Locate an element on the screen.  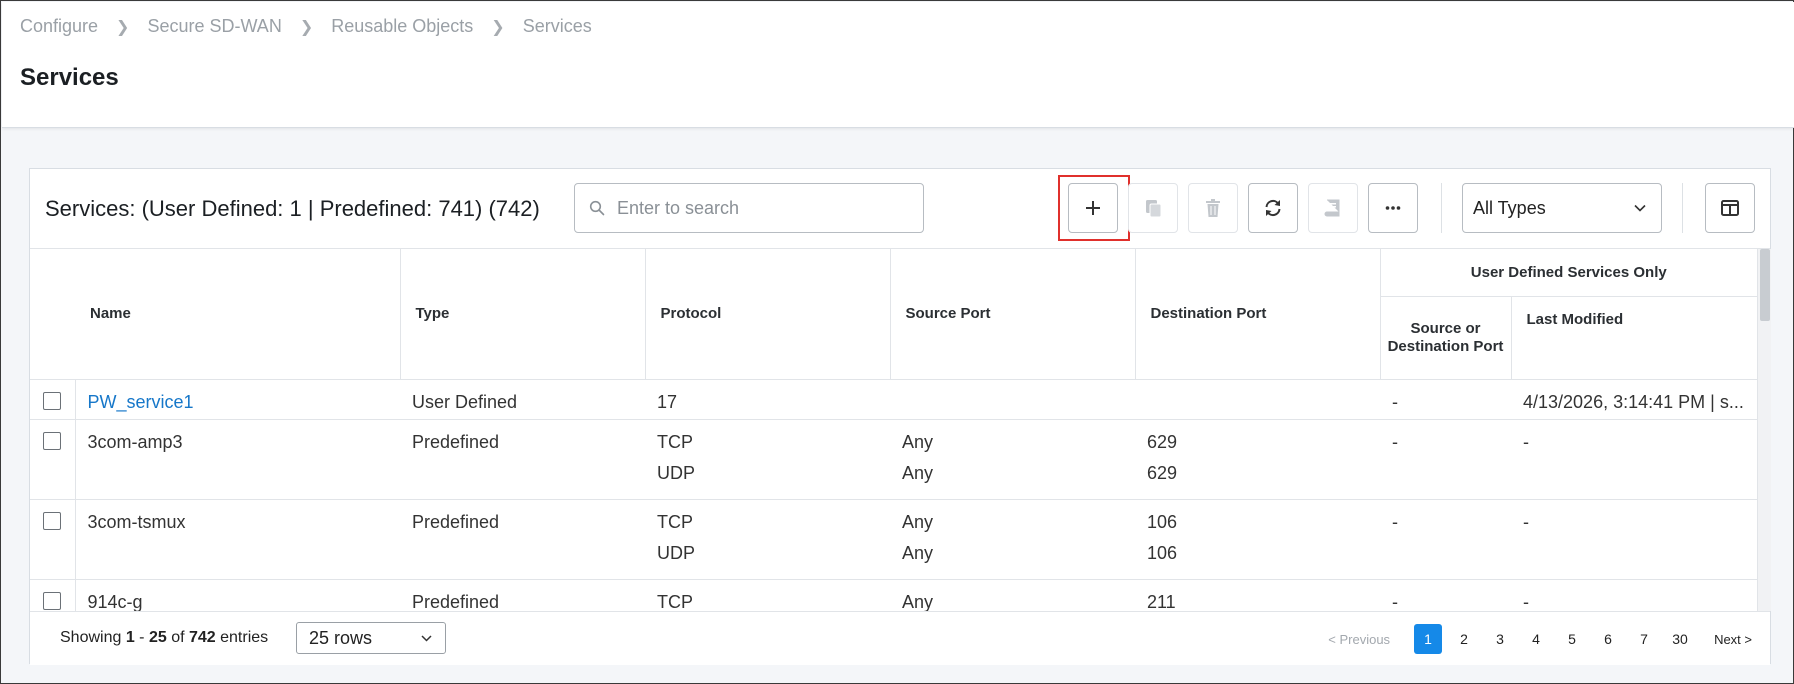
column-header-destination-port: Destination Port is located at coordinates (1258, 314).